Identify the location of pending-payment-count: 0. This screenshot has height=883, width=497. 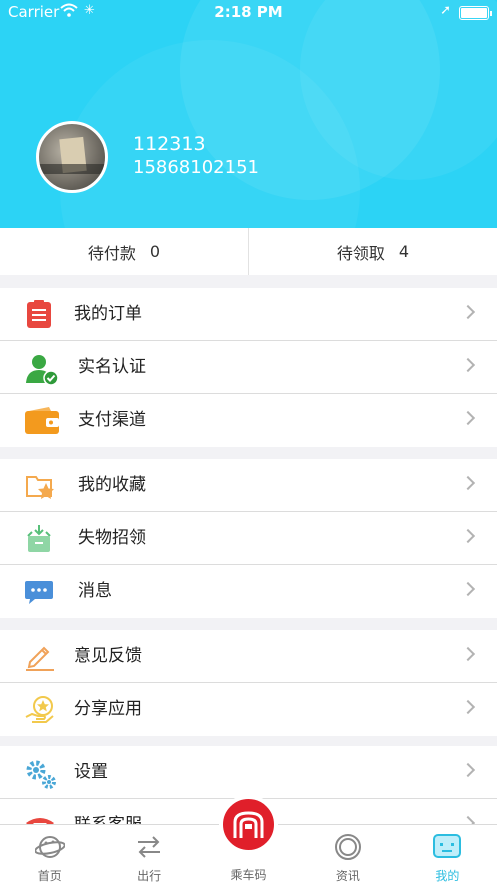
(155, 251).